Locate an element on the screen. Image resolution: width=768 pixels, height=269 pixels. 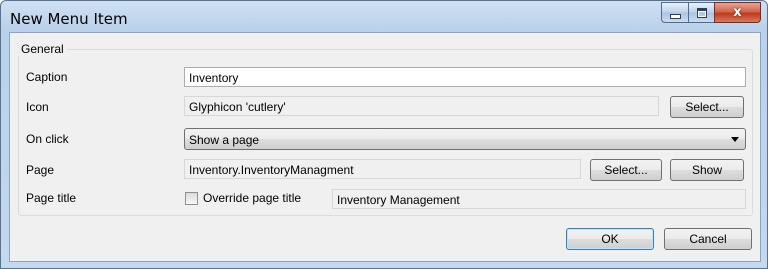
group-legend: General is located at coordinates (42, 49).